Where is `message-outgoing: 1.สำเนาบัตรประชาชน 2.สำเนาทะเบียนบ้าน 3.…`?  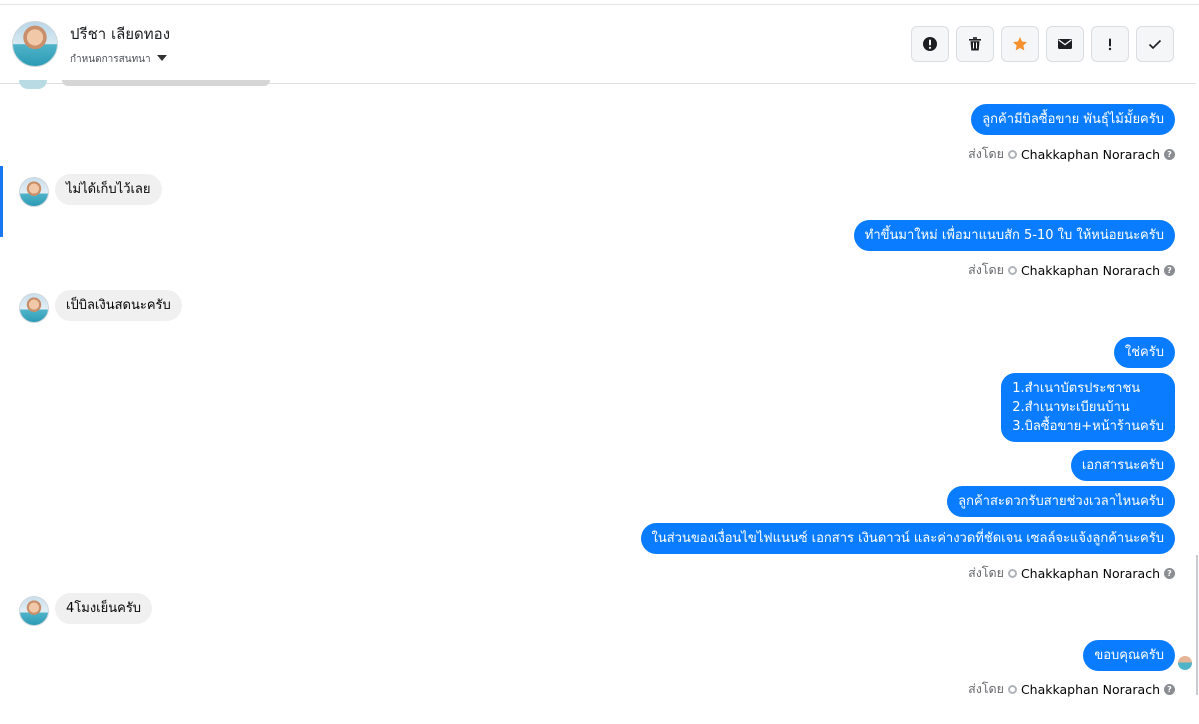 message-outgoing: 1.สำเนาบัตรประชาชน 2.สำเนาทะเบียนบ้าน 3.… is located at coordinates (1088, 407).